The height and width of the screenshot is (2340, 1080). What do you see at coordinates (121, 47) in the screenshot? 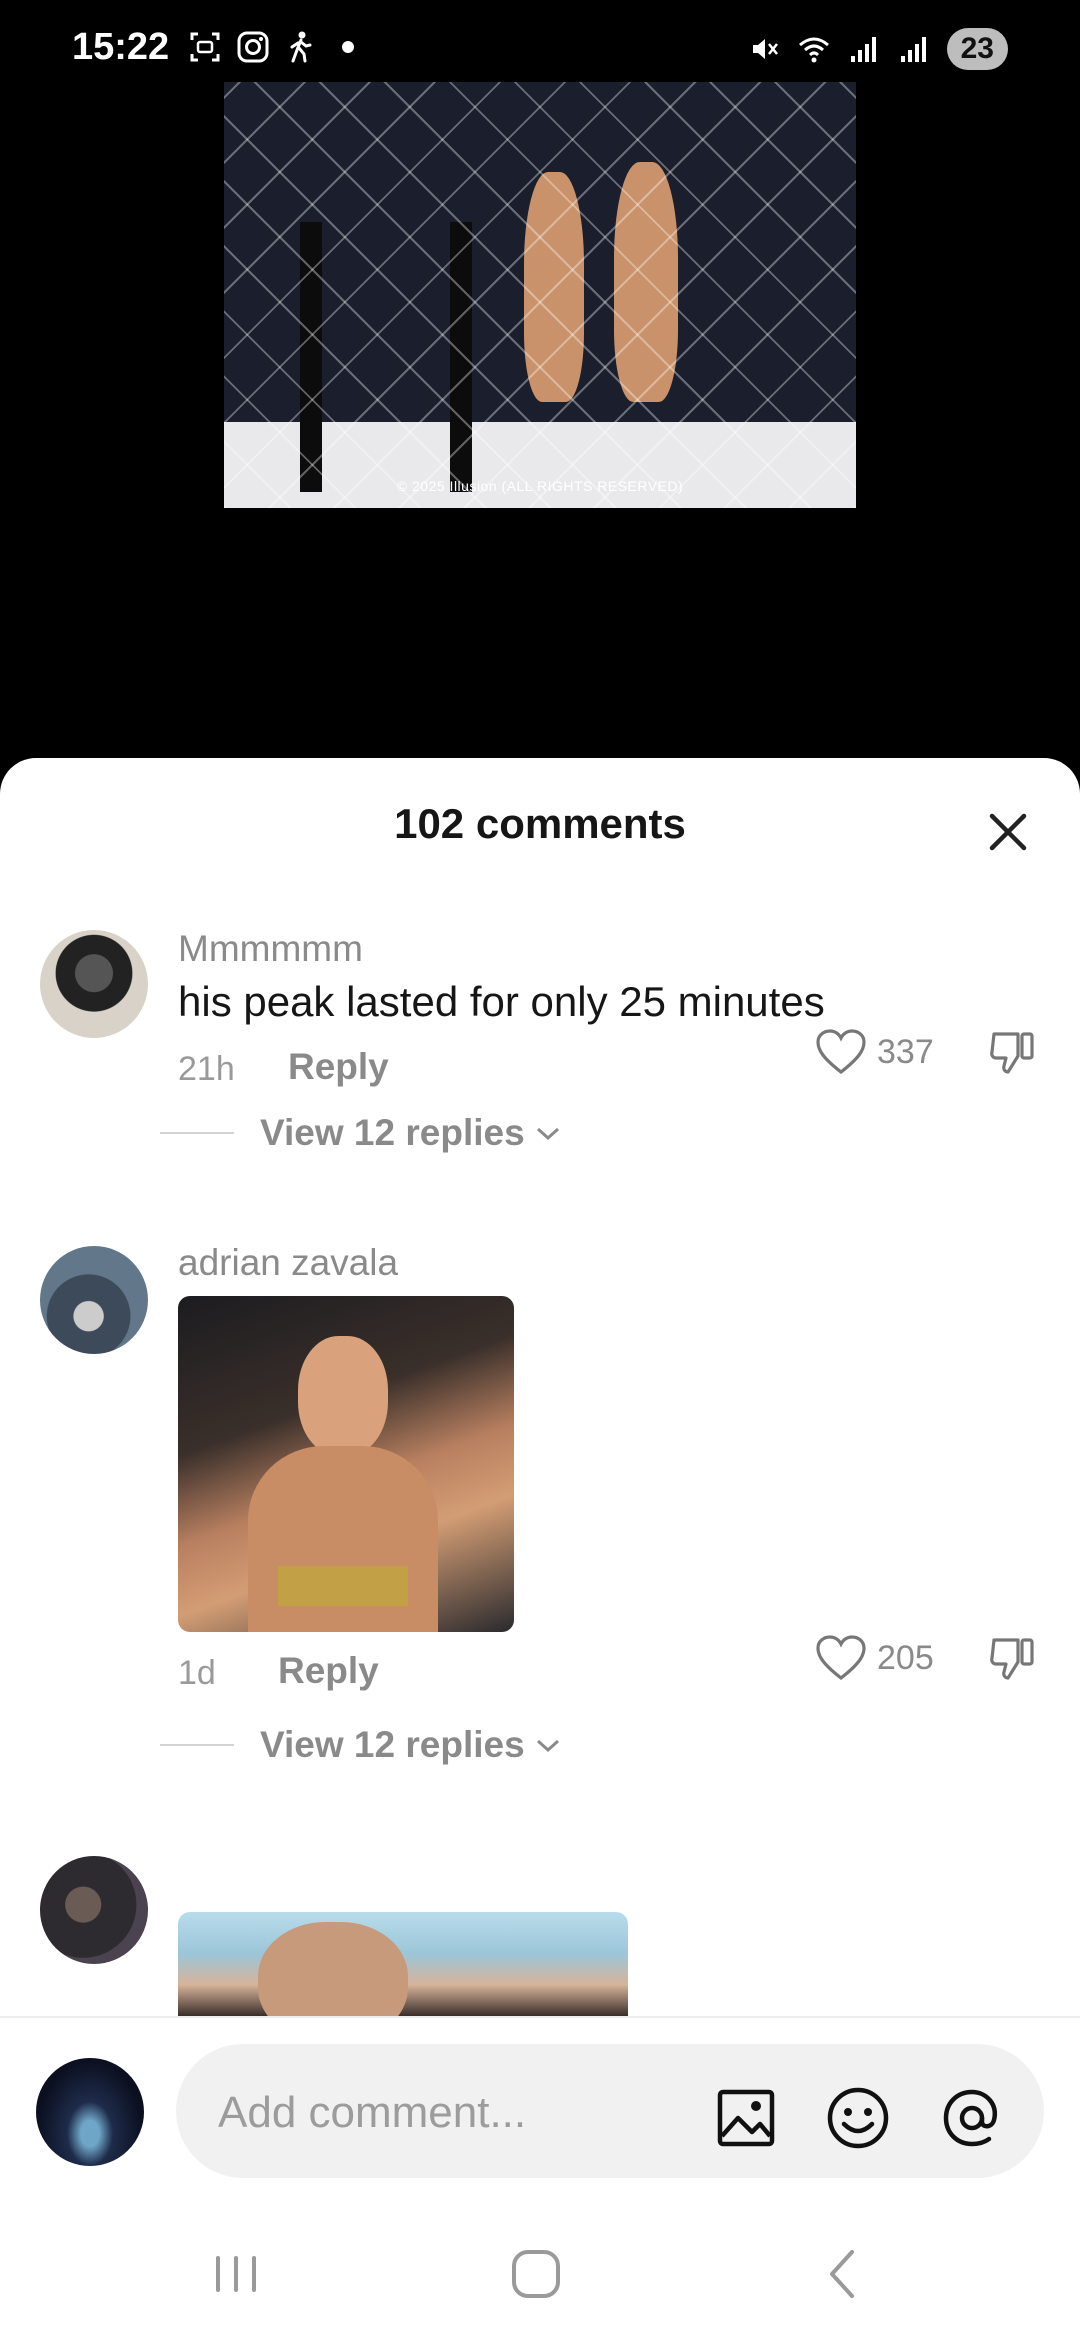
I see `status-time: 15:22` at bounding box center [121, 47].